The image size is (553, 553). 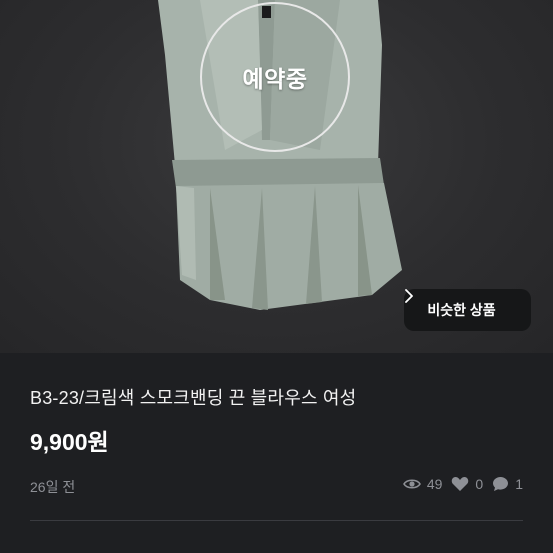 I want to click on similar-items-button: 비슷한 상품, so click(x=467, y=310).